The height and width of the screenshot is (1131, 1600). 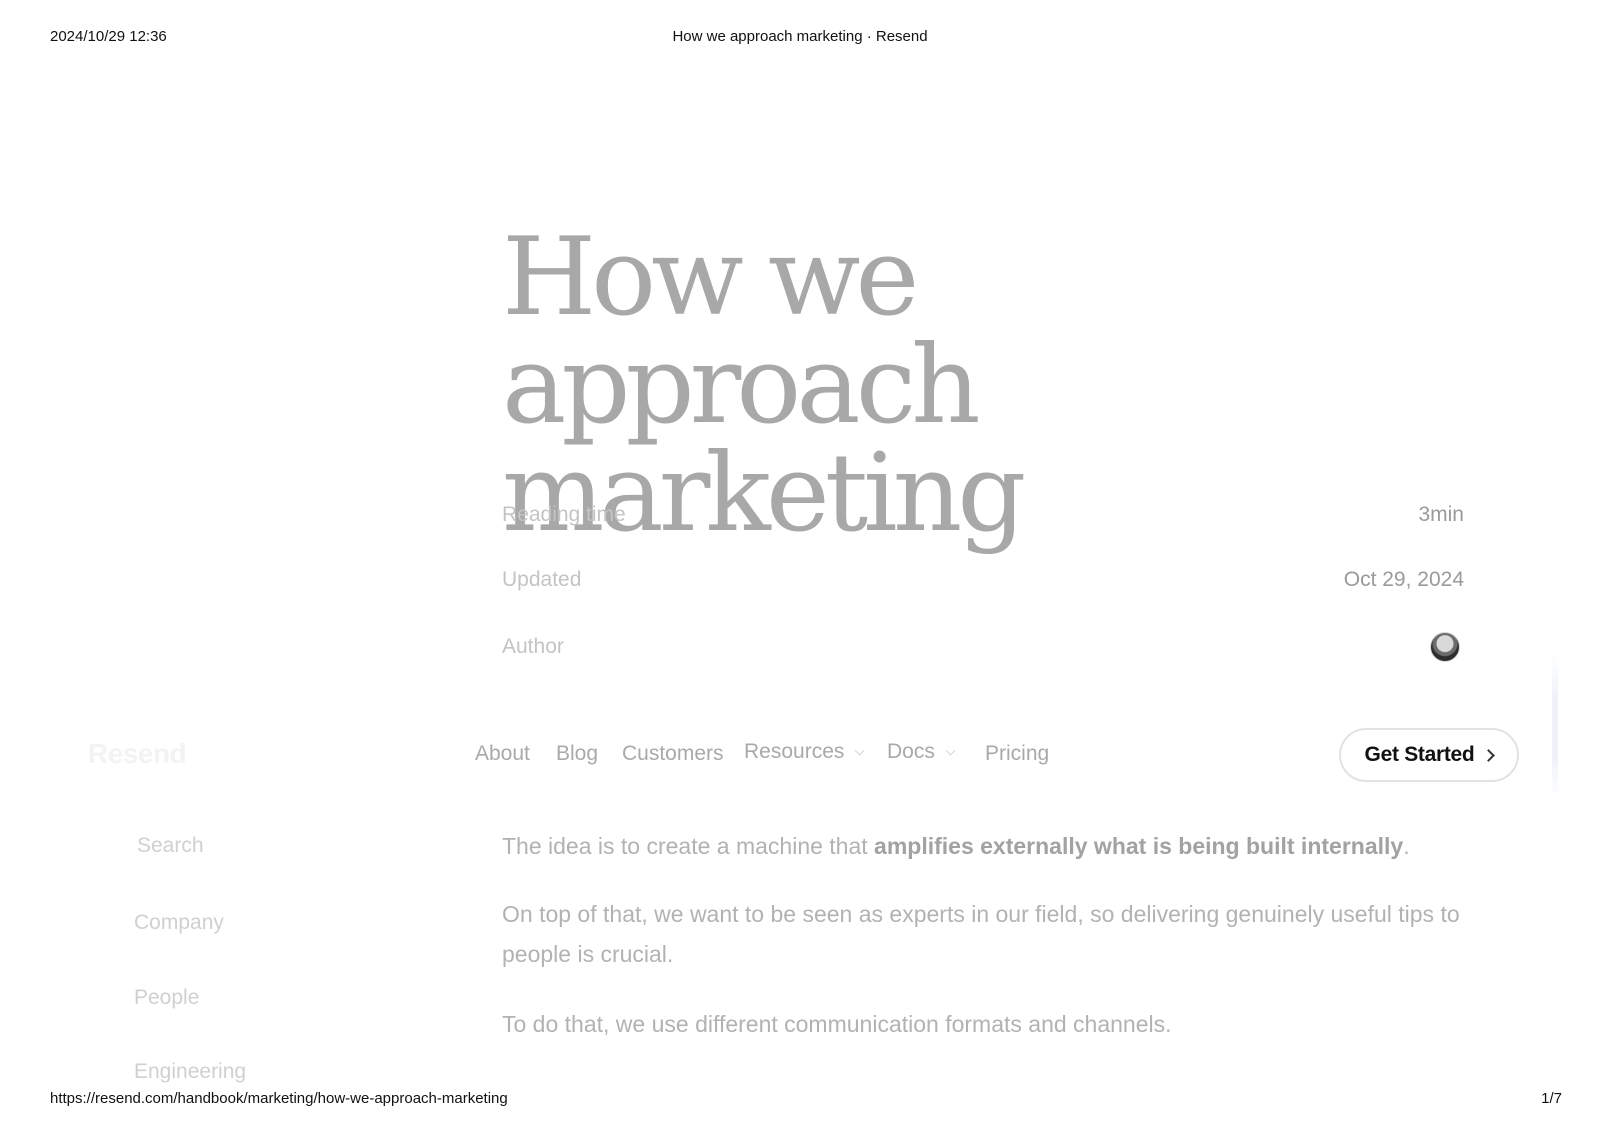 What do you see at coordinates (764, 493) in the screenshot?
I see `article-title-line-2: marketing` at bounding box center [764, 493].